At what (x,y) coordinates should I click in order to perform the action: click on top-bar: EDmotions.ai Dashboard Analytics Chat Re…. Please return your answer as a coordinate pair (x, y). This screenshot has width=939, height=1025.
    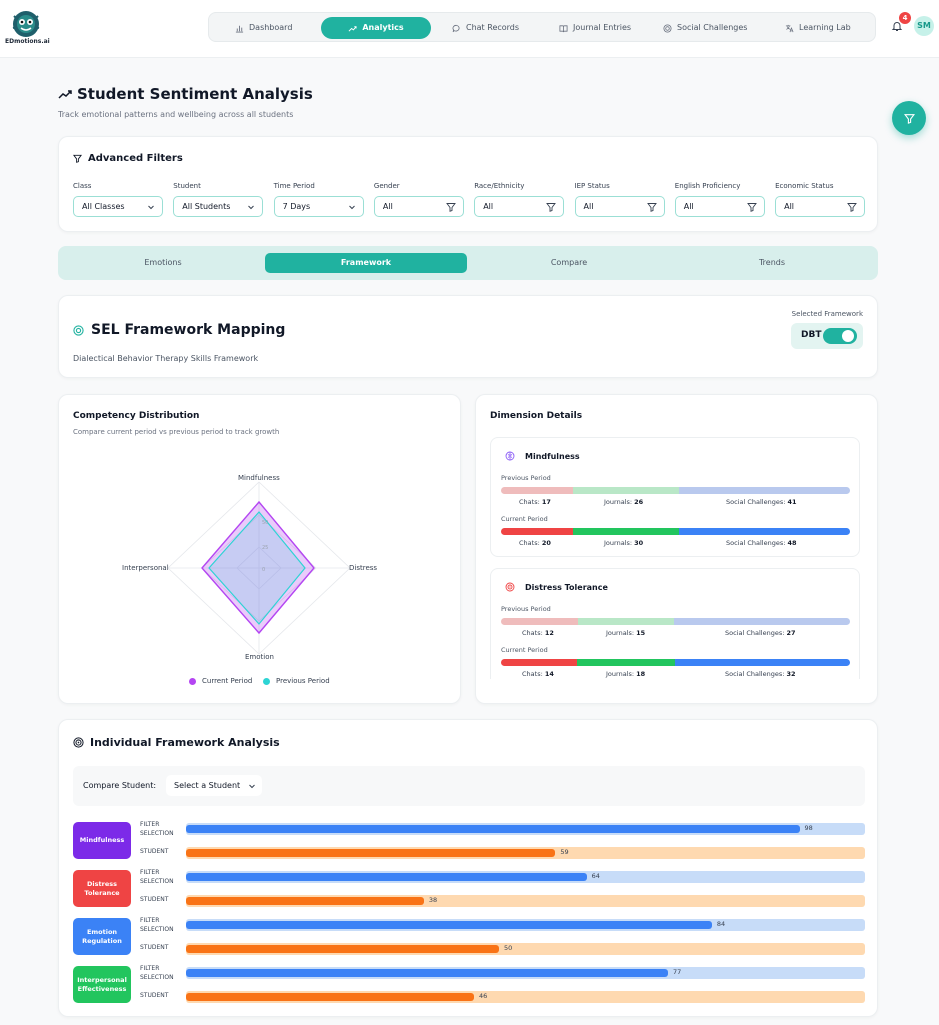
    Looking at the image, I should click on (469, 29).